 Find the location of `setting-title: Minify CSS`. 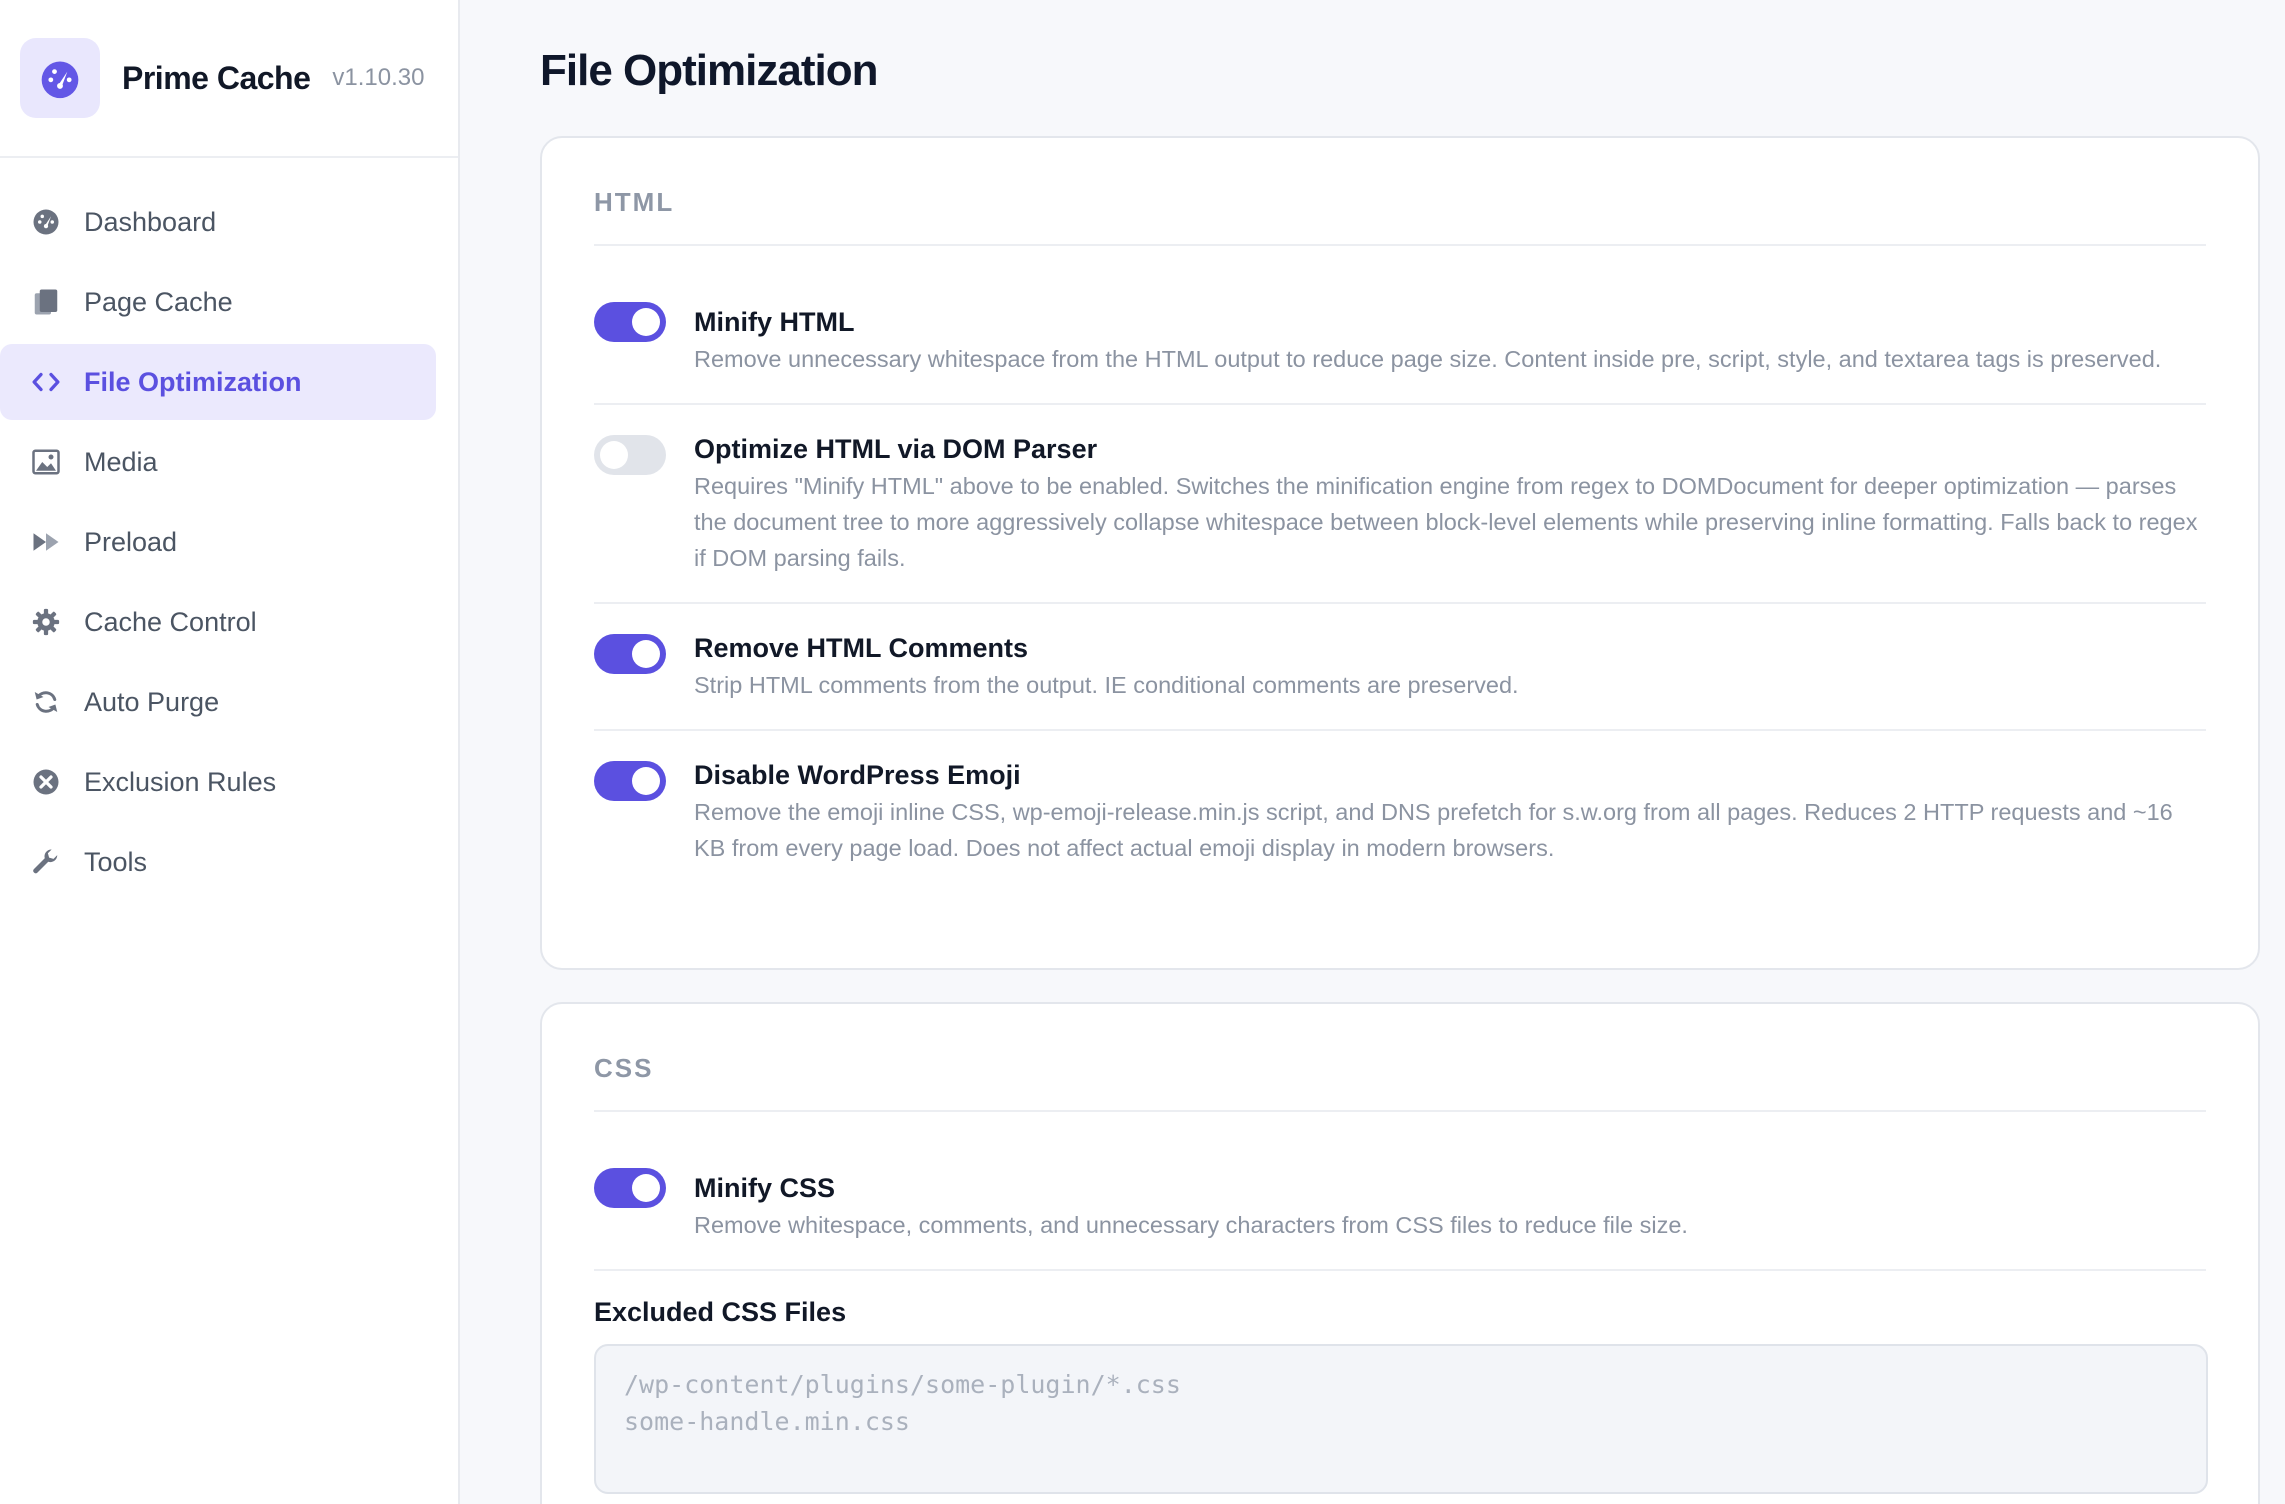

setting-title: Minify CSS is located at coordinates (765, 1188).